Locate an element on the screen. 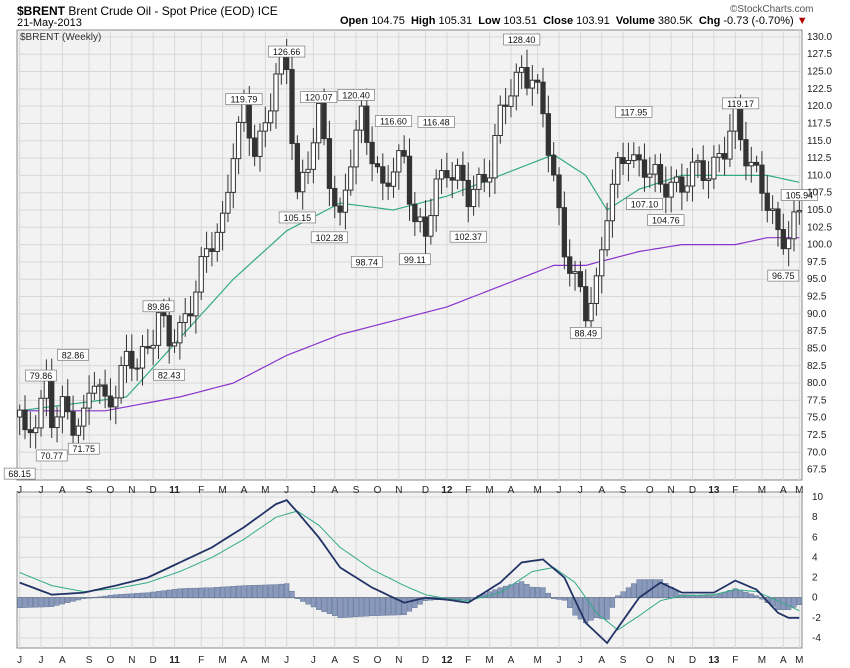 Image resolution: width=850 pixels, height=668 pixels. month-tick-label: D is located at coordinates (692, 490).